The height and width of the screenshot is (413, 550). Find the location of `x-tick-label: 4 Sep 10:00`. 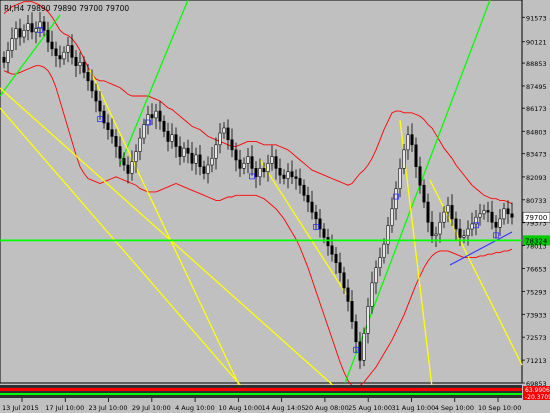

x-tick-label: 4 Sep 10:00 is located at coordinates (454, 408).